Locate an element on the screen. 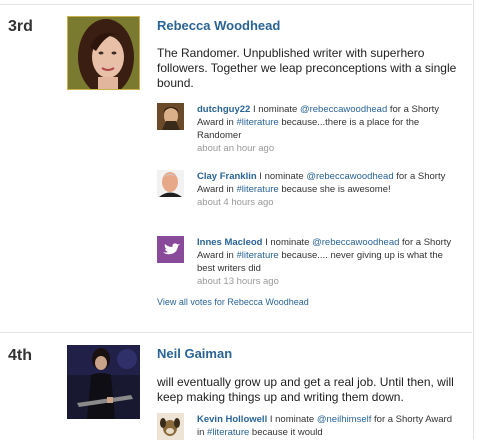 This screenshot has height=440, width=479. portrait-photo-icon is located at coordinates (170, 116).